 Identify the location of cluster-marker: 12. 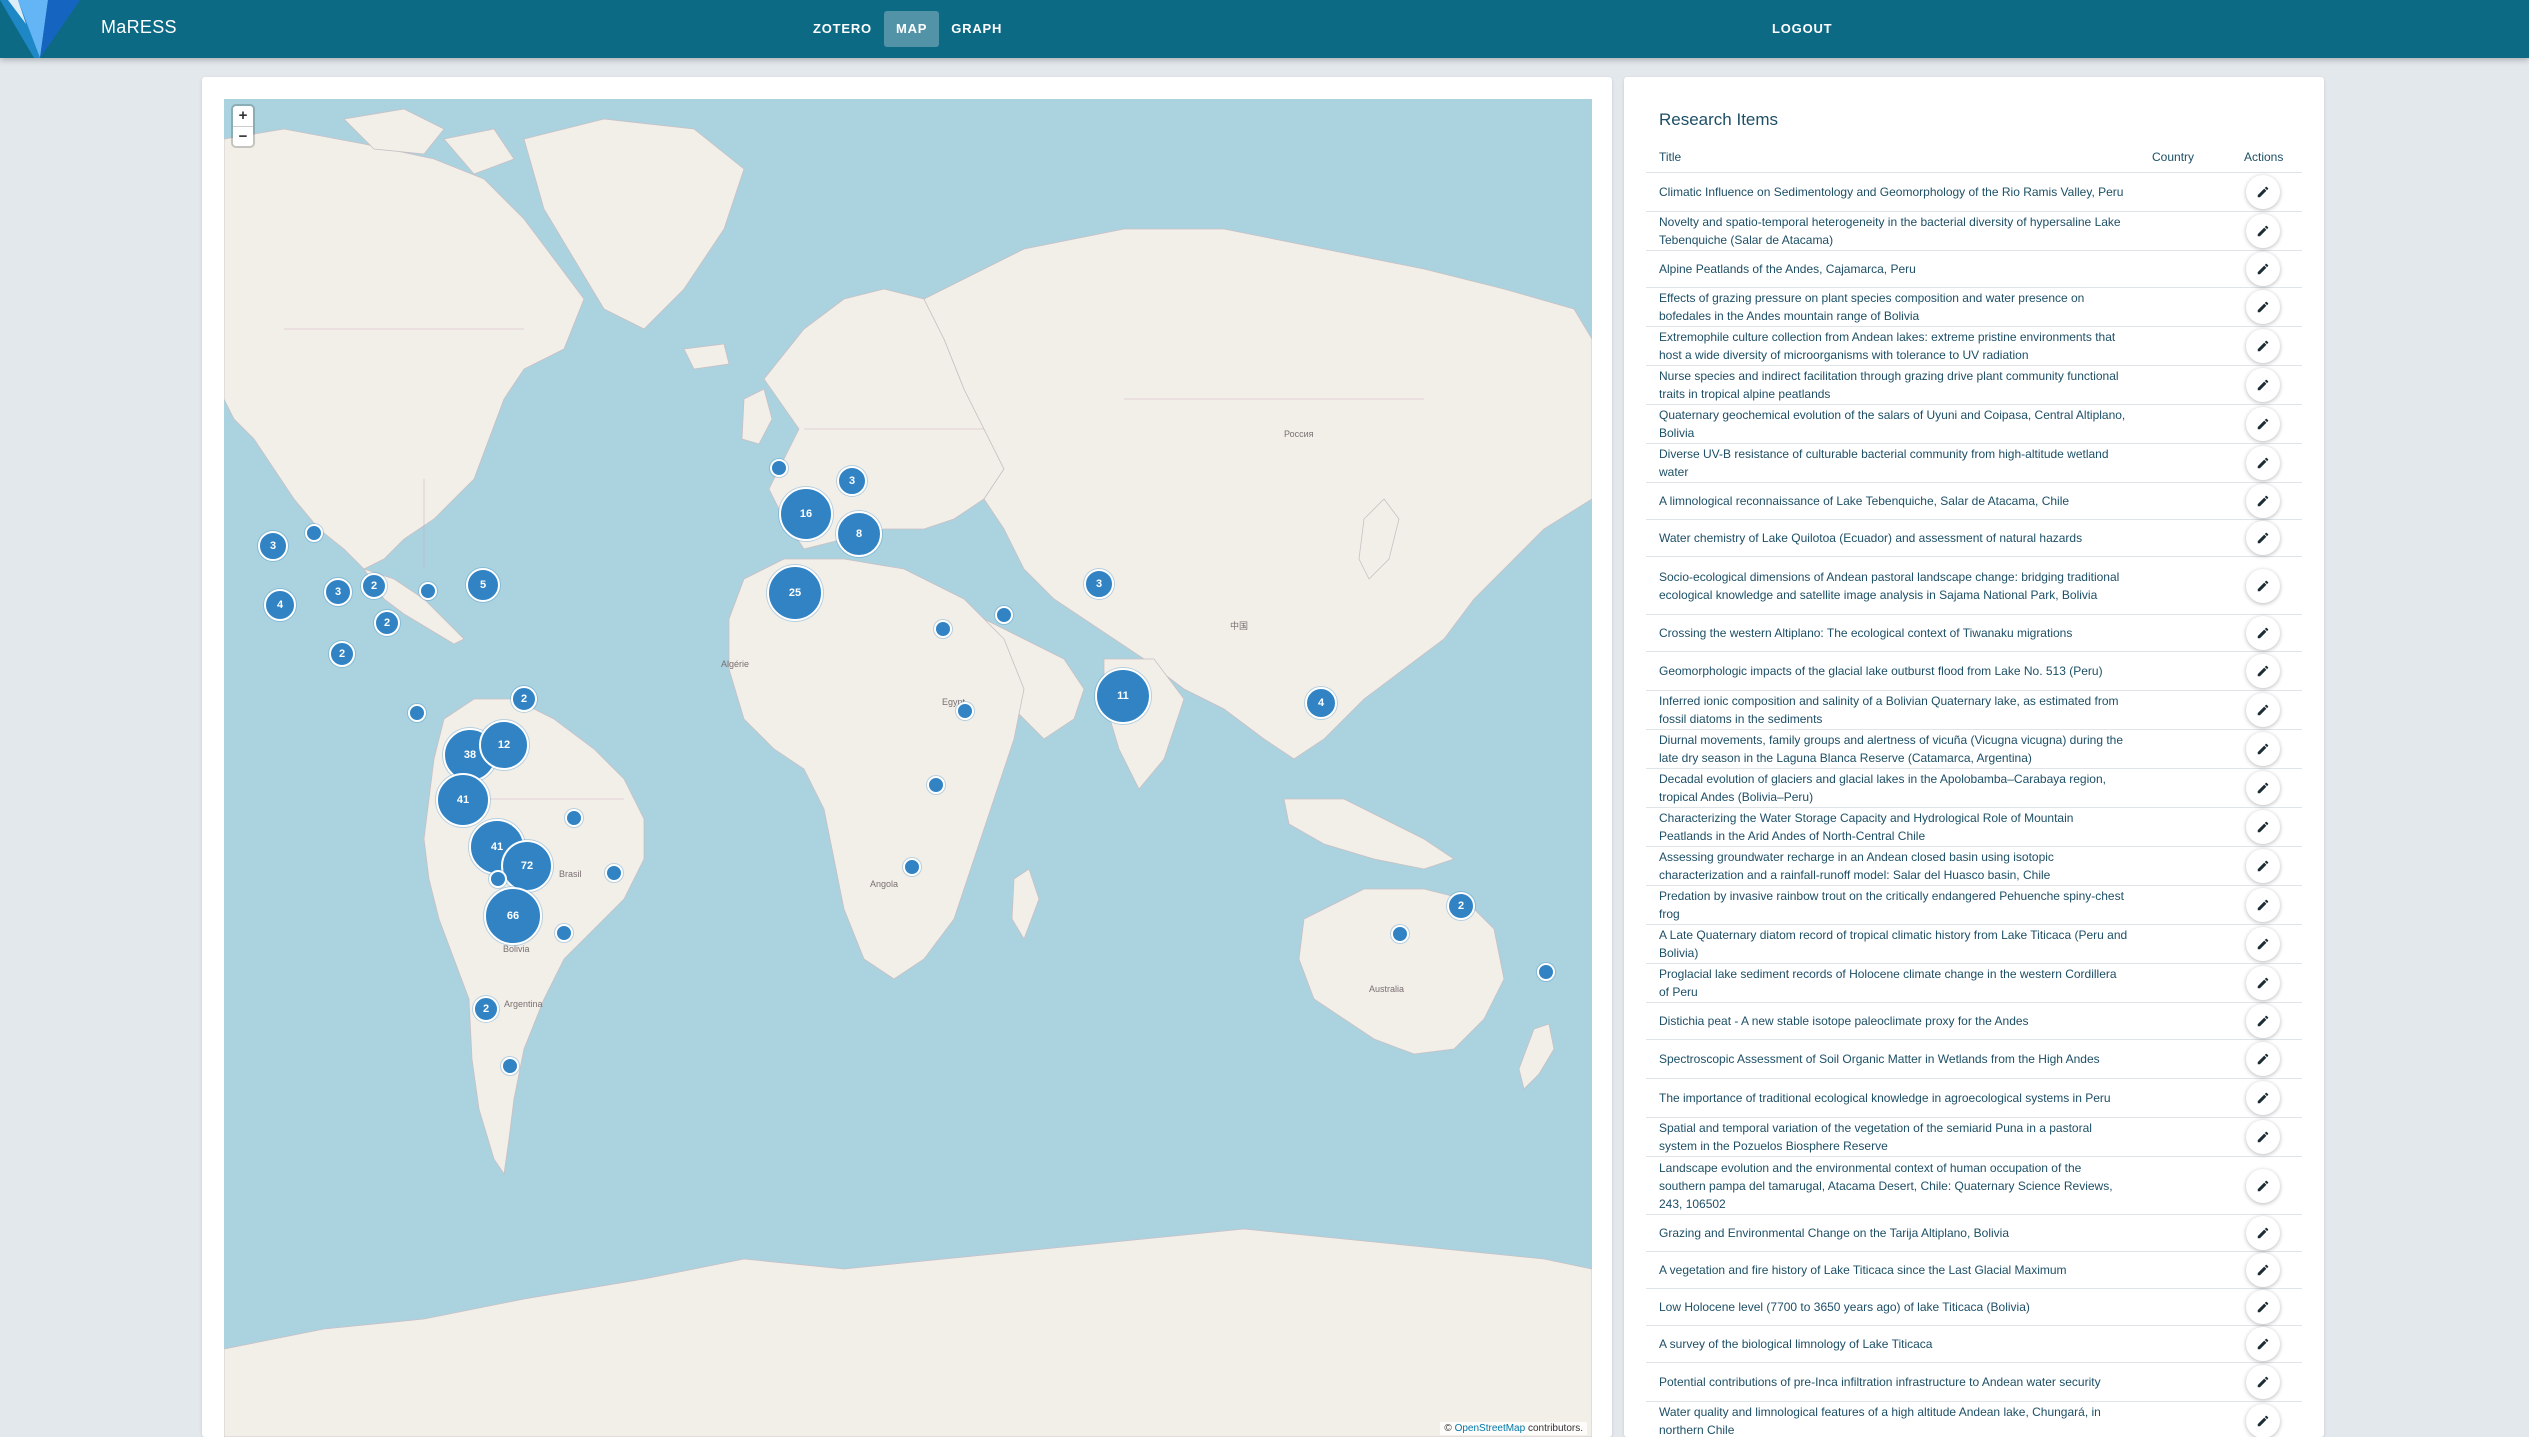
(504, 745).